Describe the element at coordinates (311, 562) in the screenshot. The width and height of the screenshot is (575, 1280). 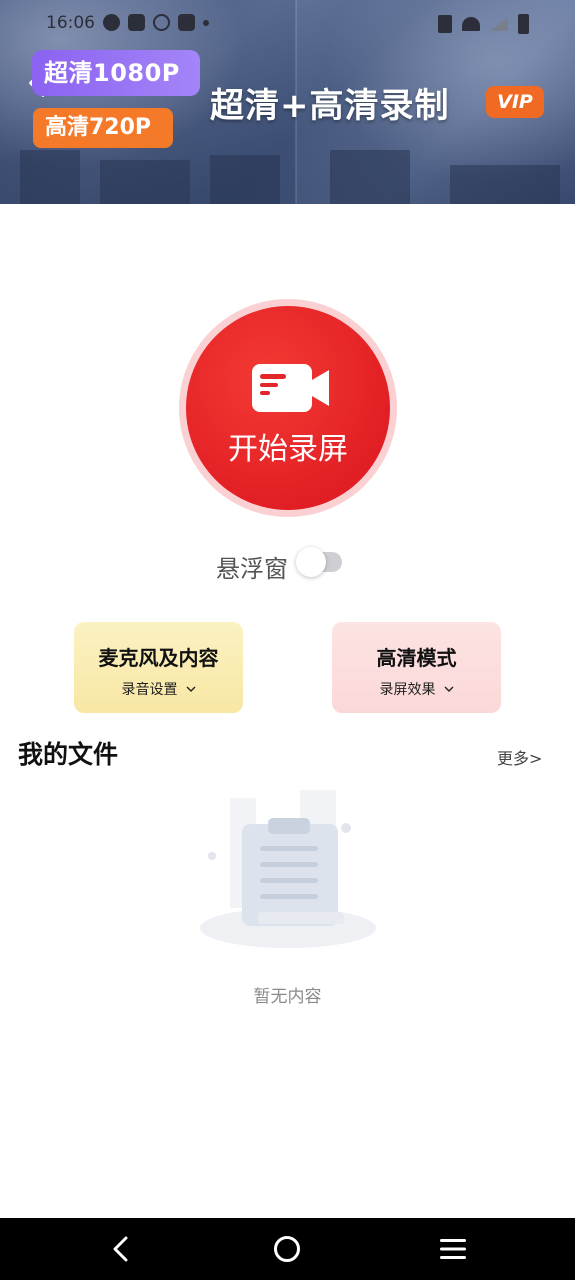
I see `toggle-knob` at that location.